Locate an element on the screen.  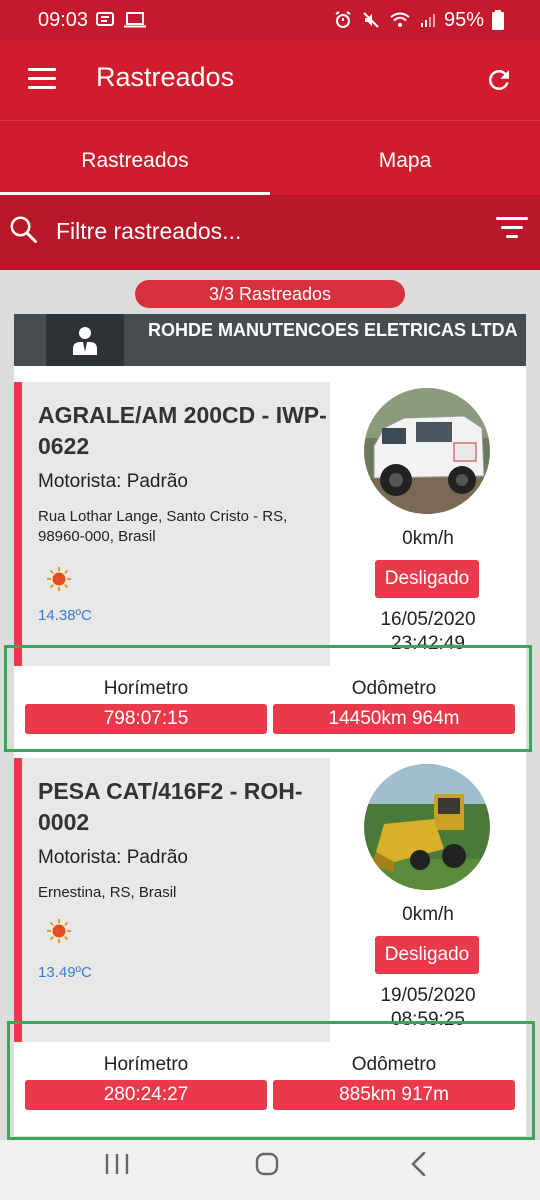
signal-icon is located at coordinates (427, 20).